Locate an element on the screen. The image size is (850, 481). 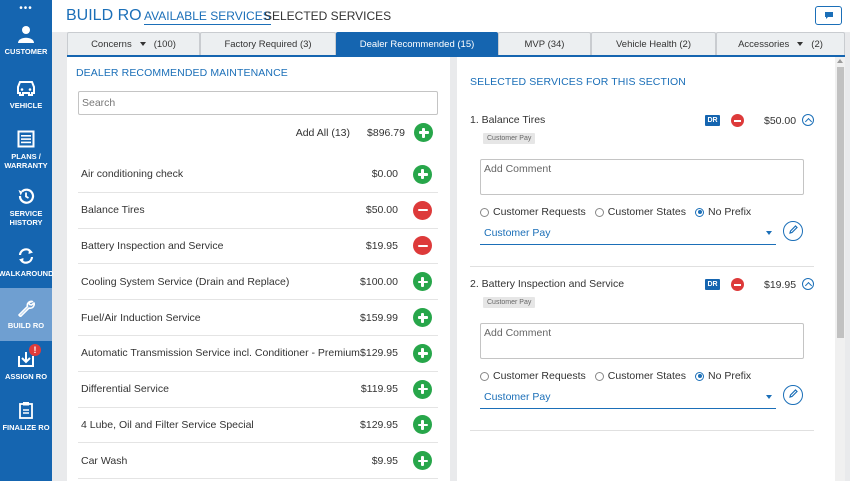
tab-vehicle-health: Vehicle Health (2) is located at coordinates (653, 44).